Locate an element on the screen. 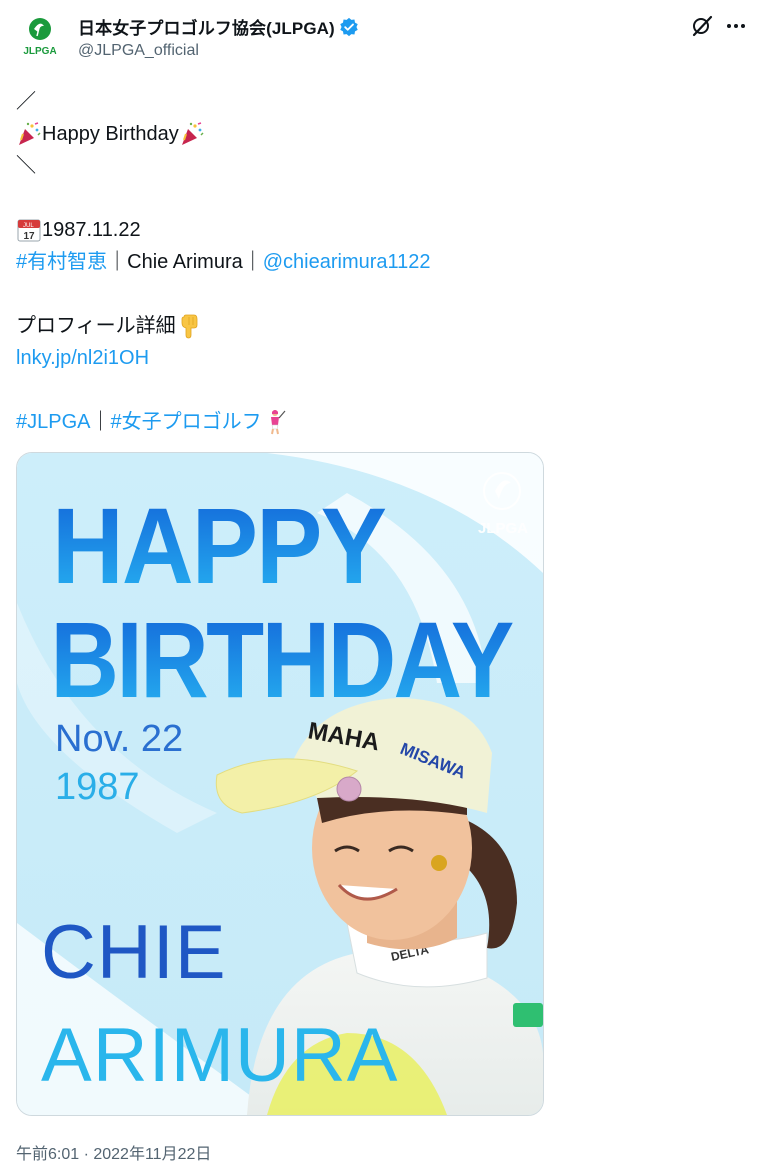 The image size is (758, 1169). text-line: #有村智恵 ｜ Chie Arimura ｜ @chiearimura1122 is located at coordinates (376, 262).